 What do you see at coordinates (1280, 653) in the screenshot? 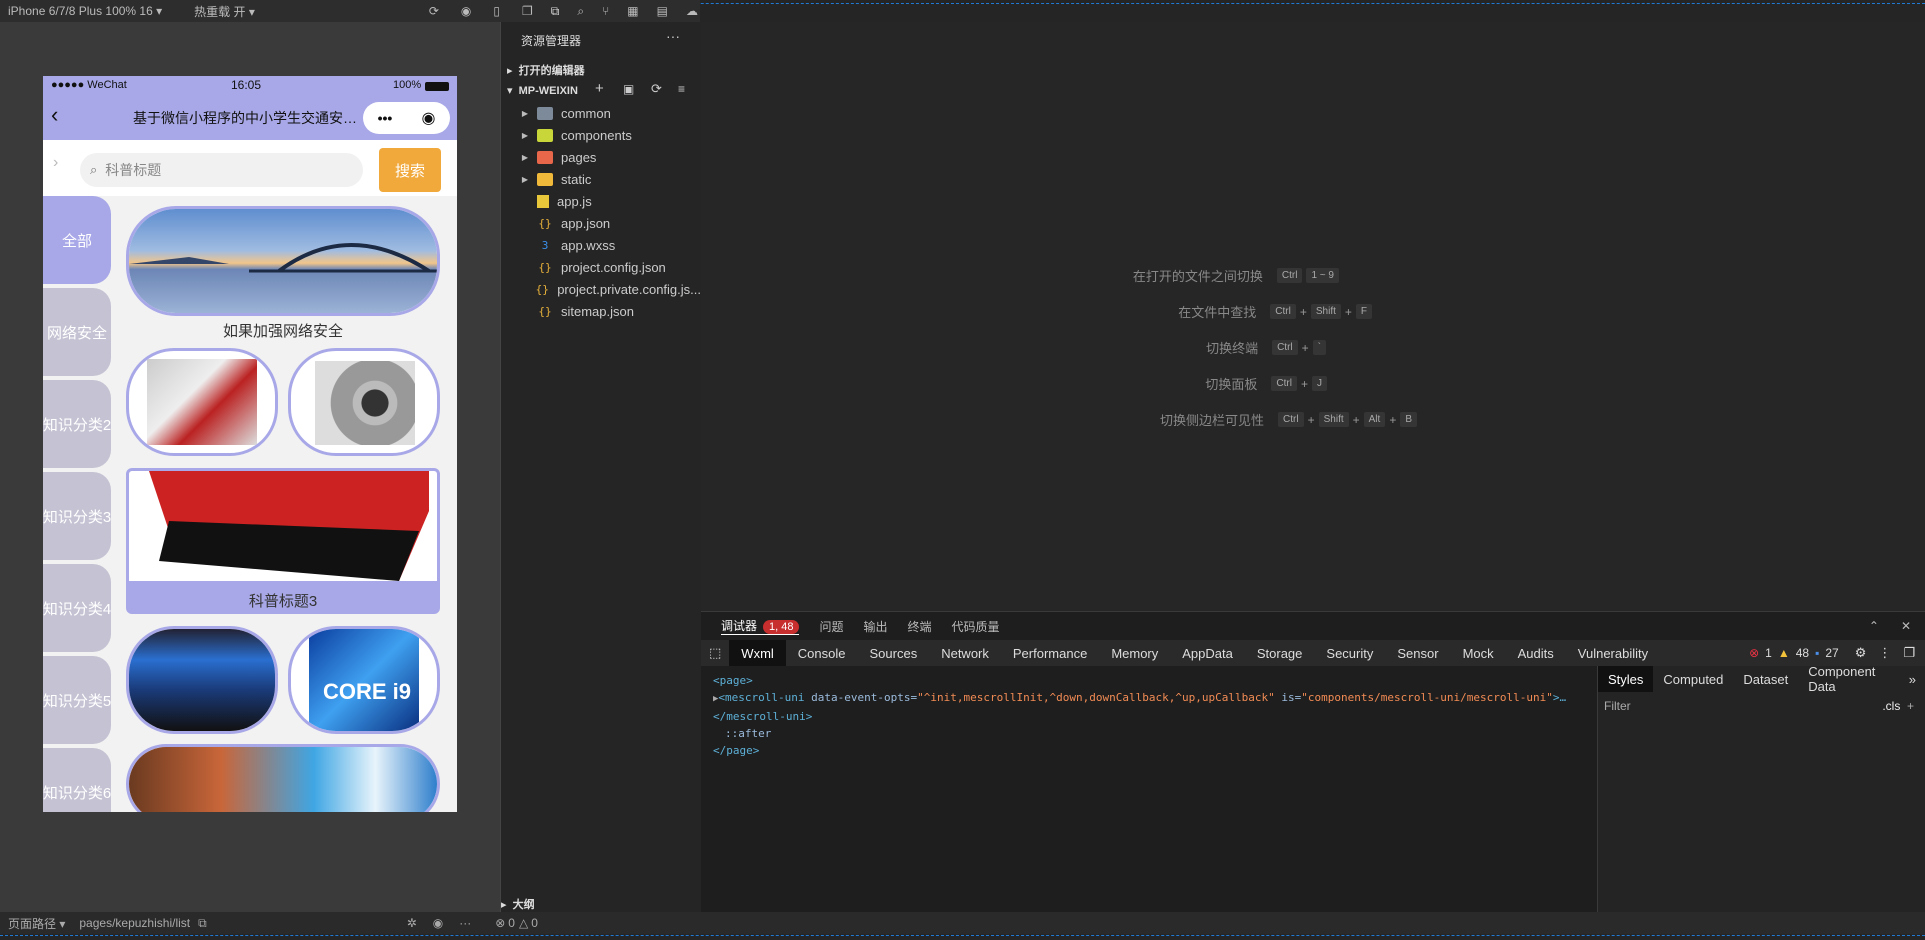
I see `tab-storage: Storage` at bounding box center [1280, 653].